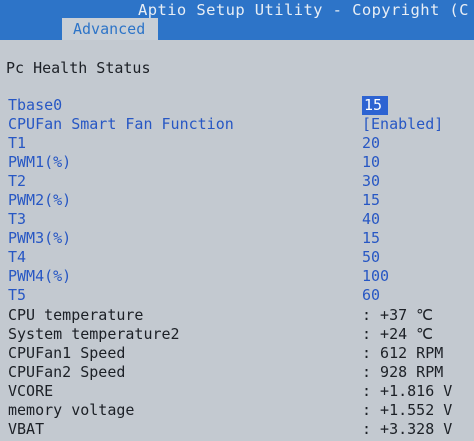 This screenshot has height=441, width=474. I want to click on reading-value: : +1.816 V, so click(407, 391).